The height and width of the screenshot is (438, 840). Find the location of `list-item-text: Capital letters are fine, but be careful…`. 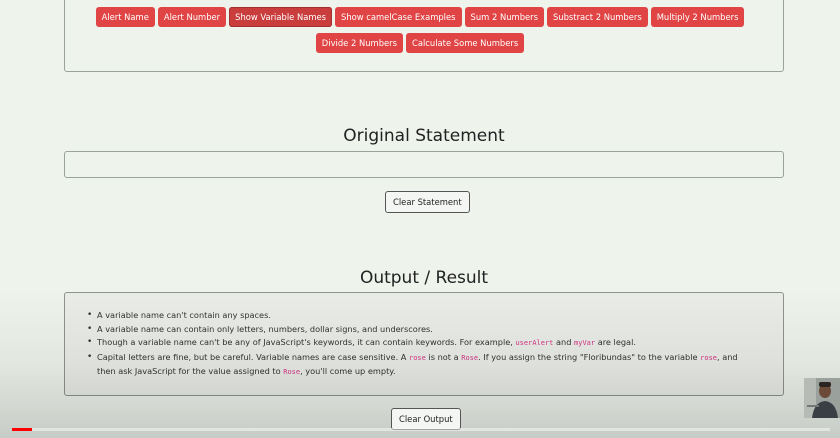

list-item-text: Capital letters are fine, but be careful… is located at coordinates (253, 356).